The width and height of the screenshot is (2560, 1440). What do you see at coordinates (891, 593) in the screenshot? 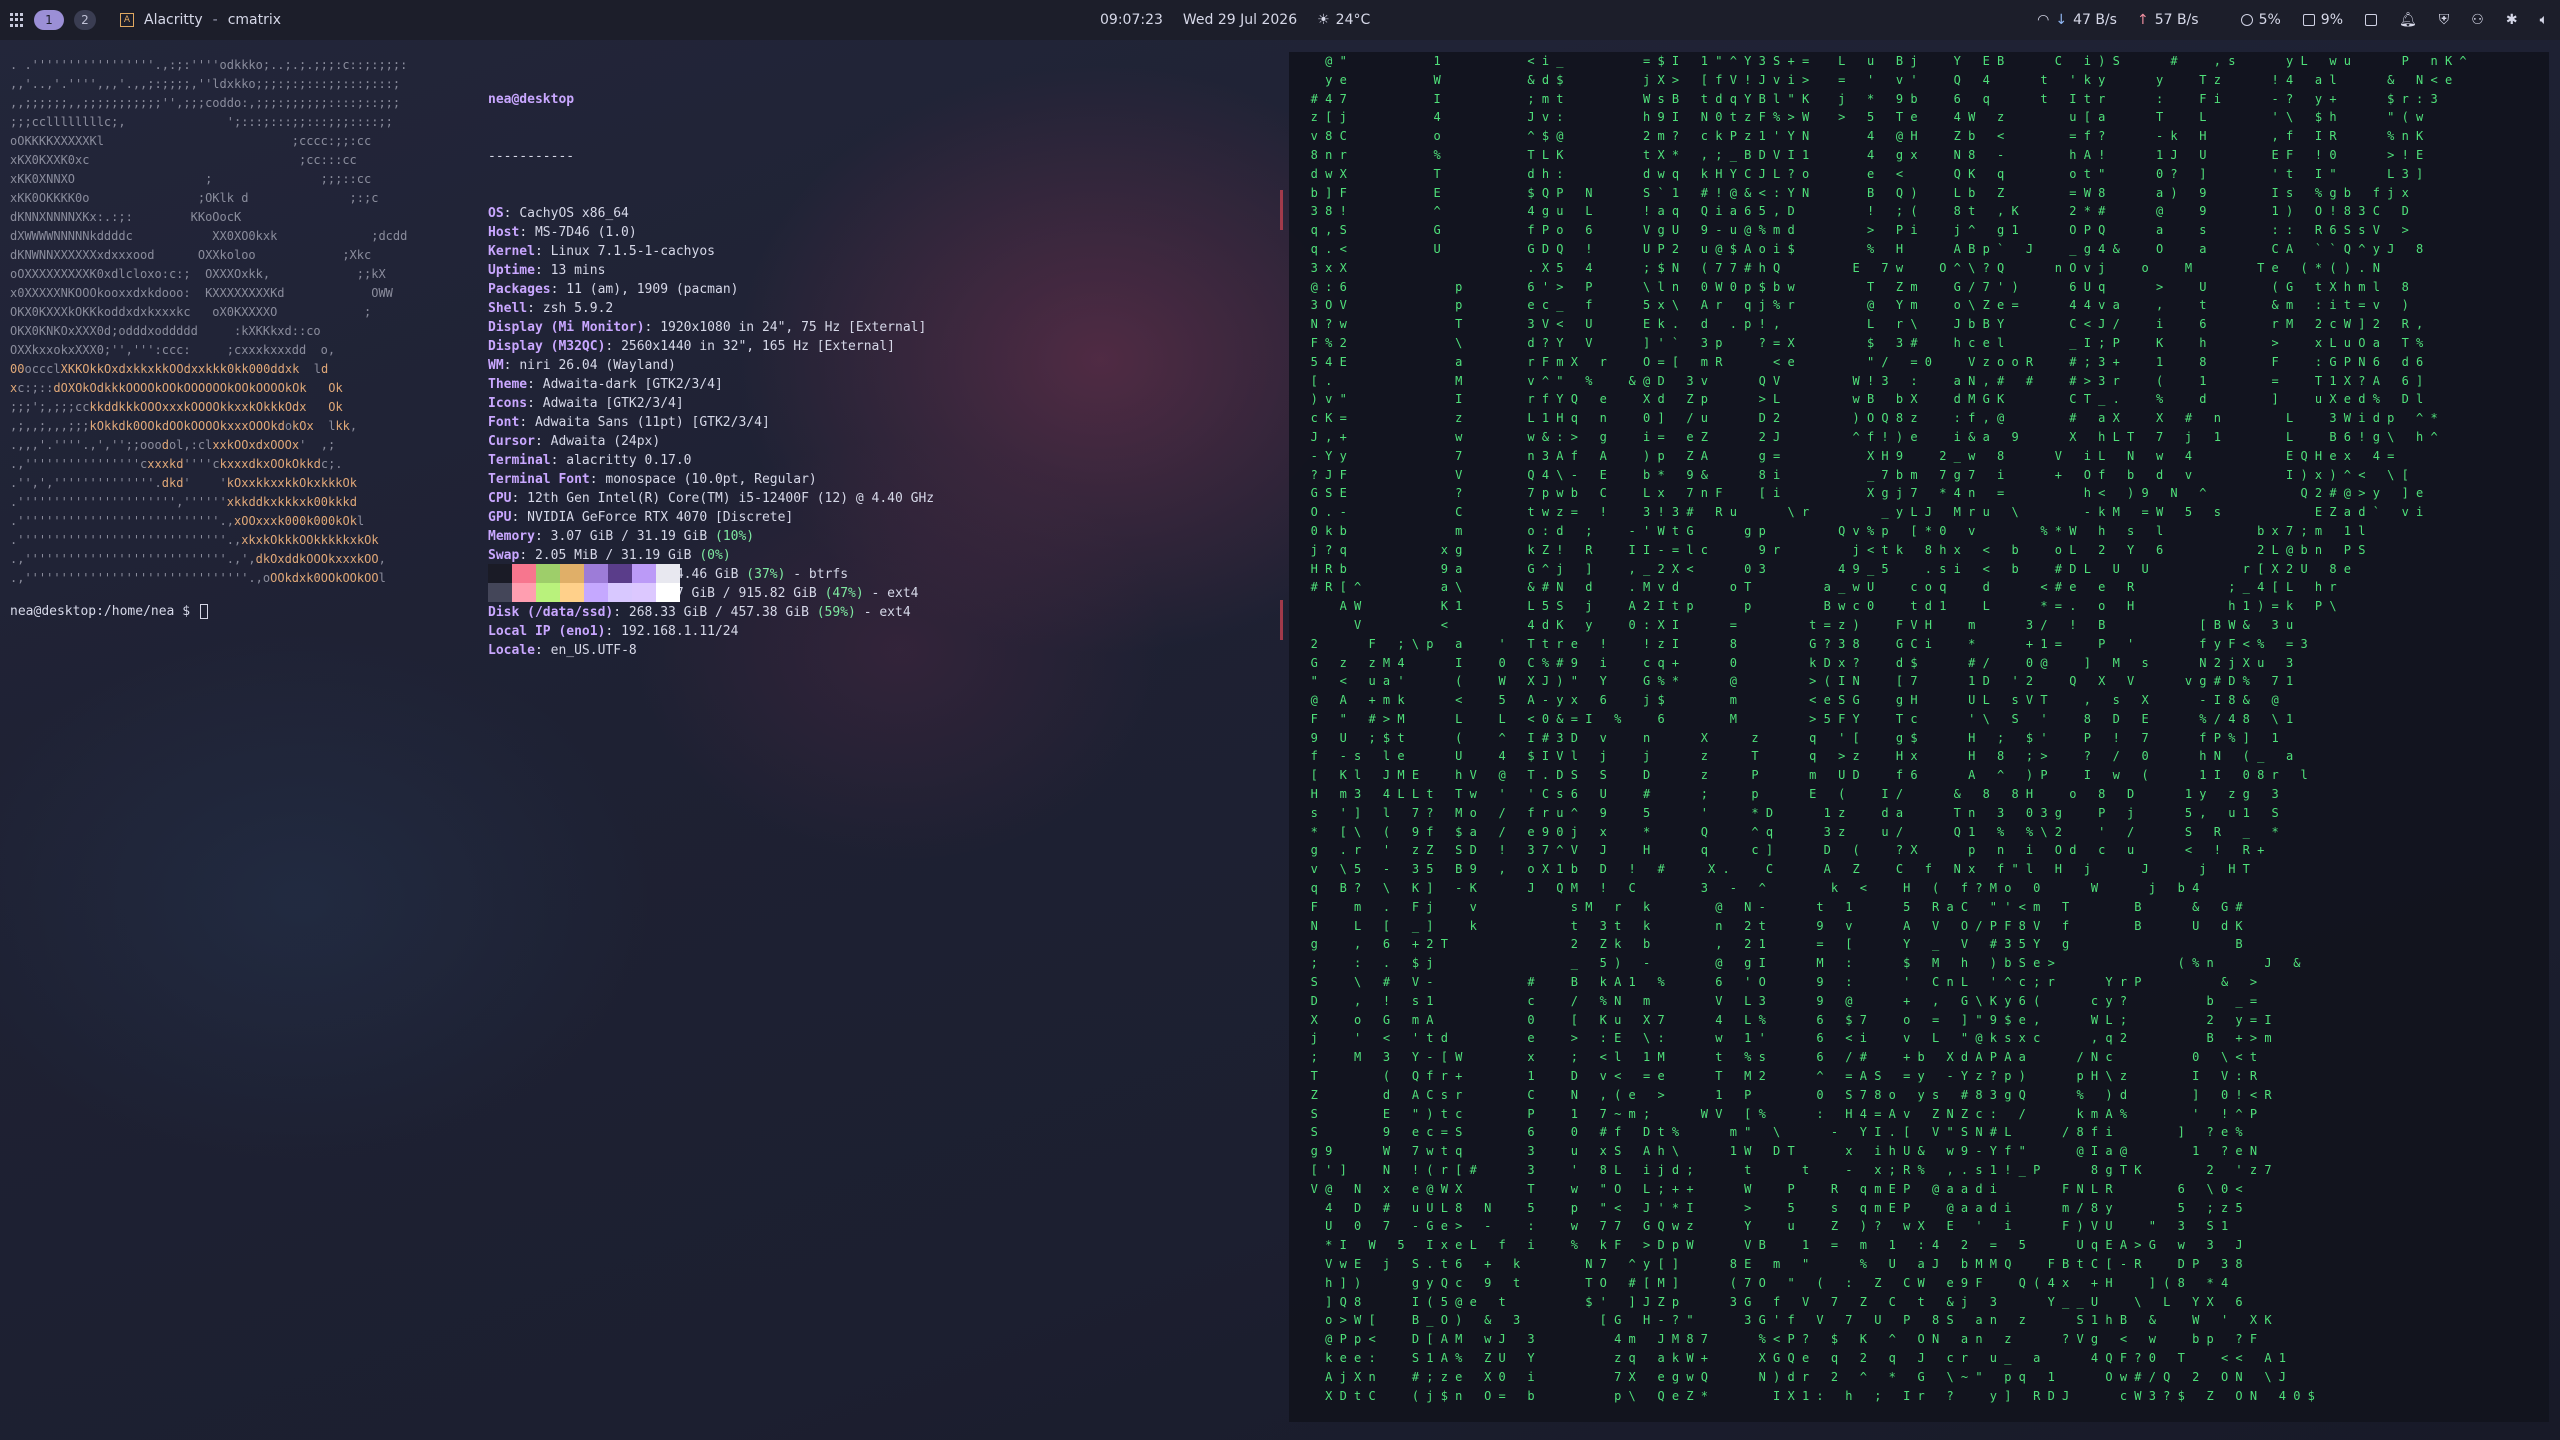
I see `info-suffix: - ext4` at bounding box center [891, 593].